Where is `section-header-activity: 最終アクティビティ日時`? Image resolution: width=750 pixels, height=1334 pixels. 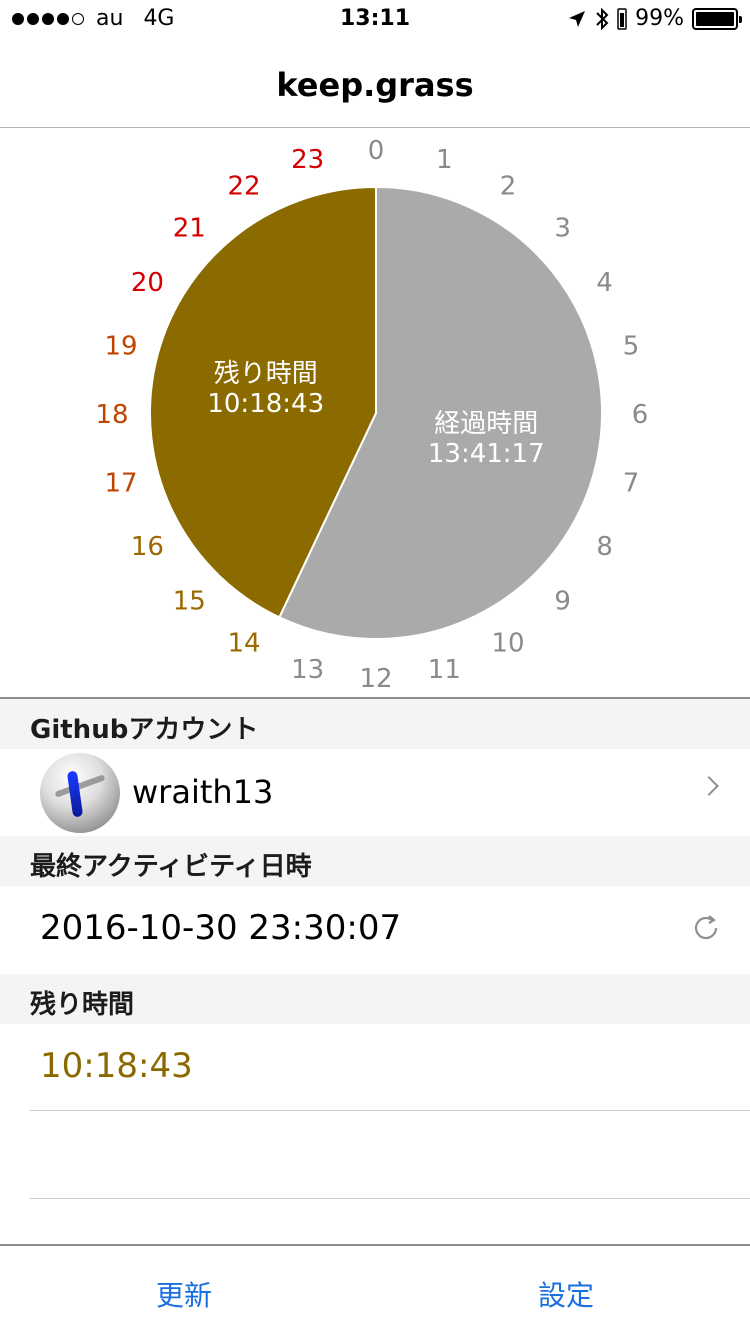 section-header-activity: 最終アクティビティ日時 is located at coordinates (375, 861).